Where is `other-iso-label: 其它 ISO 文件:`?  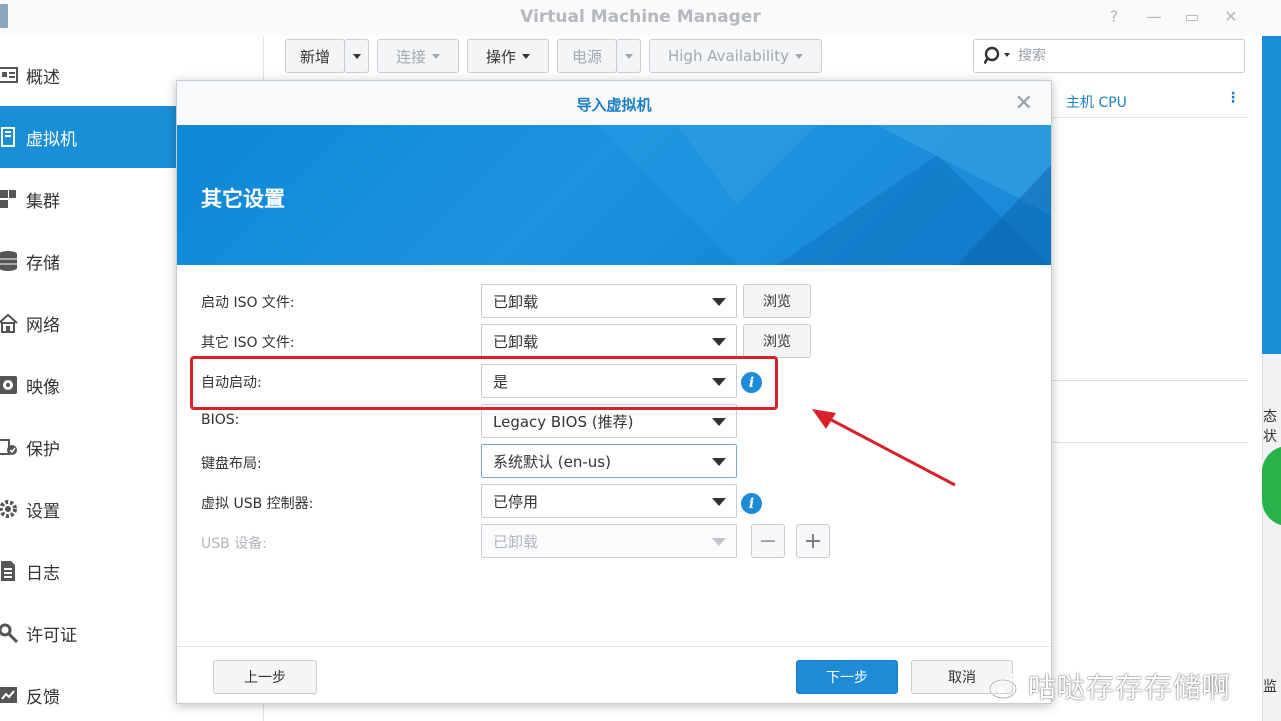
other-iso-label: 其它 ISO 文件: is located at coordinates (248, 343).